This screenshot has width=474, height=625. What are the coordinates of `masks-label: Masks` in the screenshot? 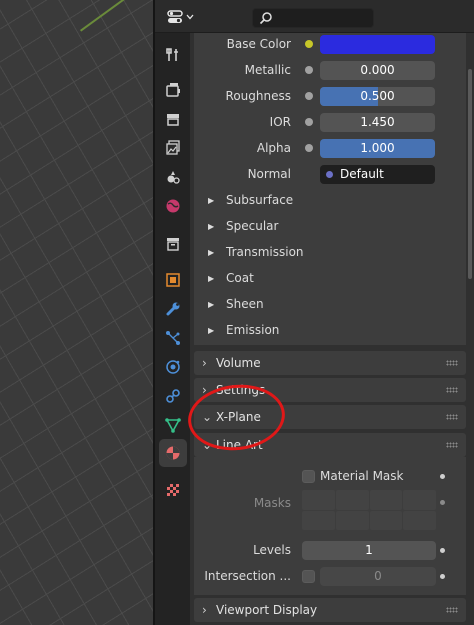 It's located at (272, 503).